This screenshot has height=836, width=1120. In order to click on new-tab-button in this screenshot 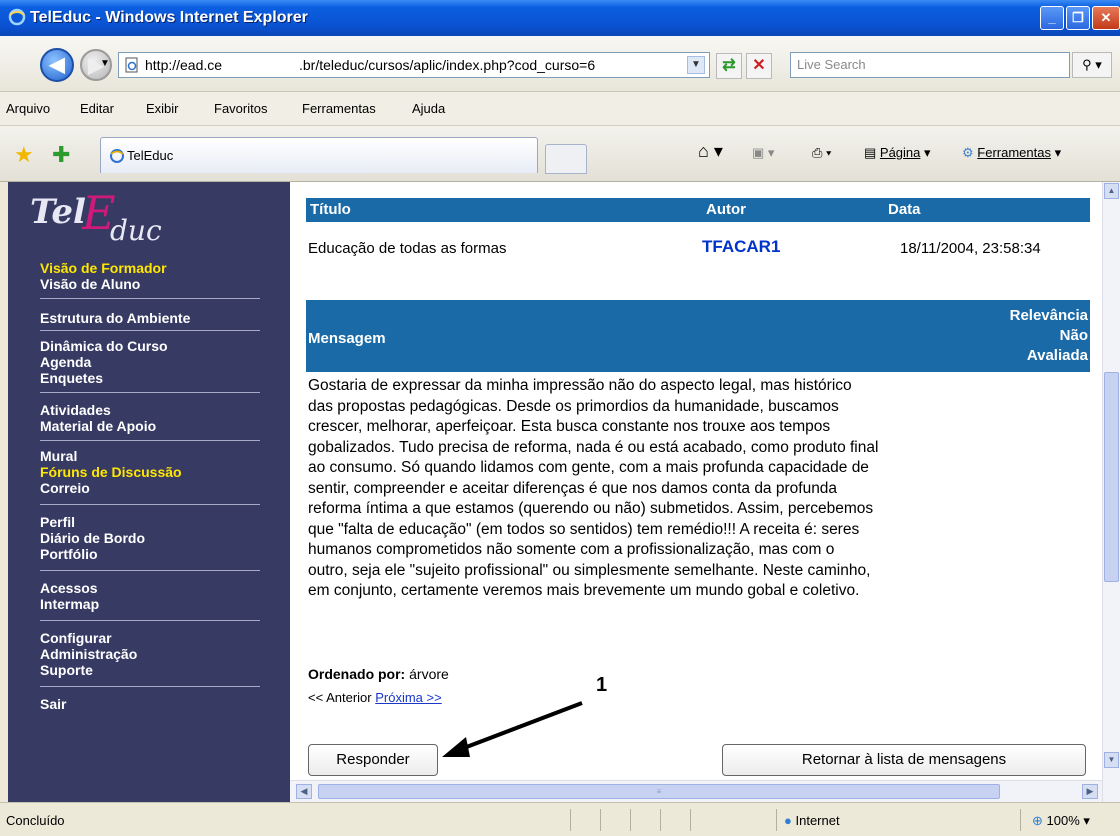, I will do `click(566, 159)`.